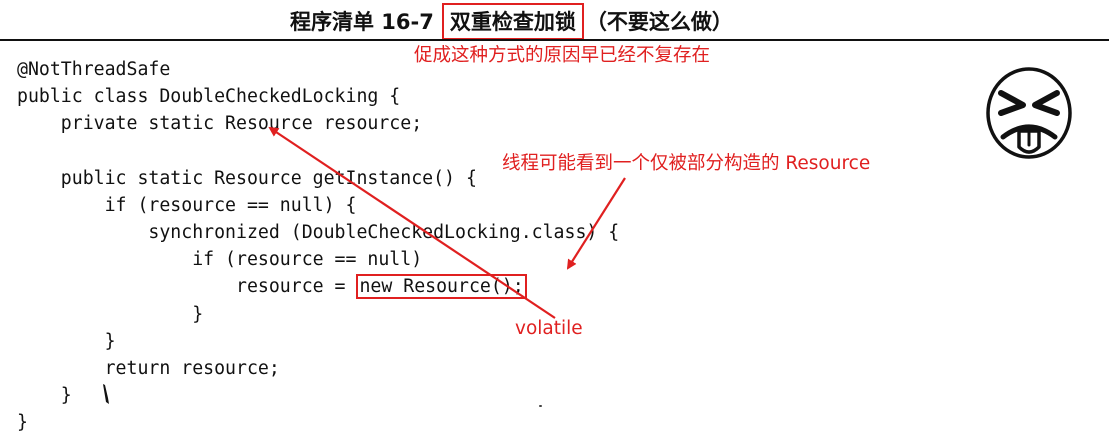 This screenshot has height=446, width=1109. Describe the element at coordinates (686, 163) in the screenshot. I see `annotation-partial-construction: 线程可能看到一个仅被部分构造的 Resource` at that location.